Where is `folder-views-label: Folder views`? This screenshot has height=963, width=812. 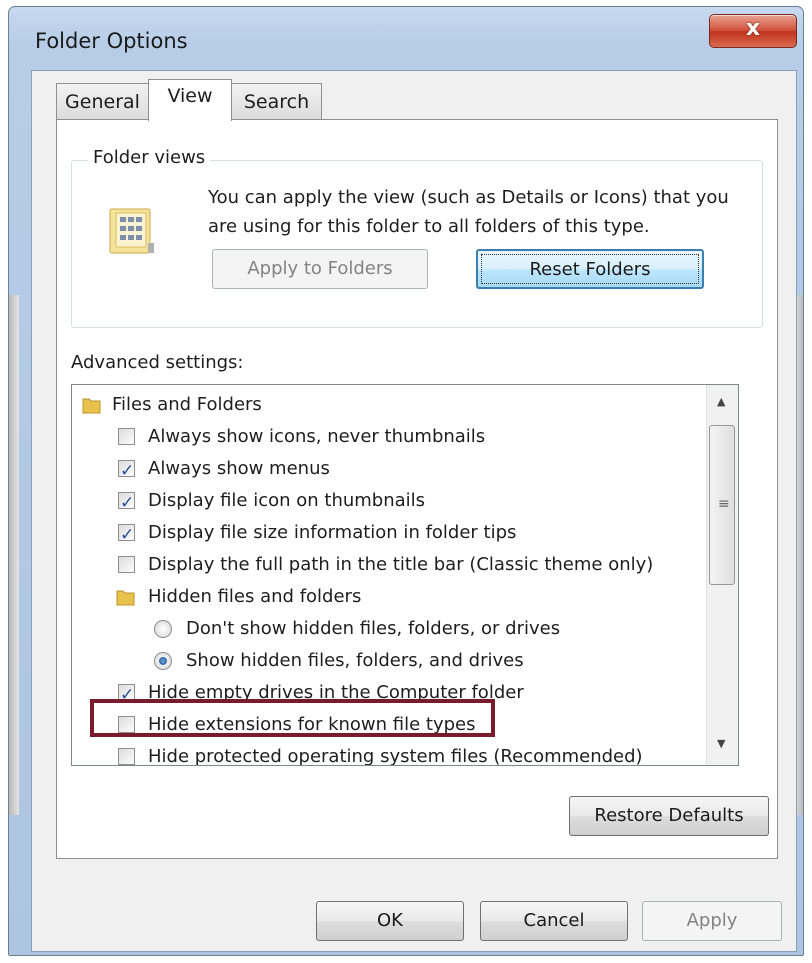
folder-views-label: Folder views is located at coordinates (149, 157).